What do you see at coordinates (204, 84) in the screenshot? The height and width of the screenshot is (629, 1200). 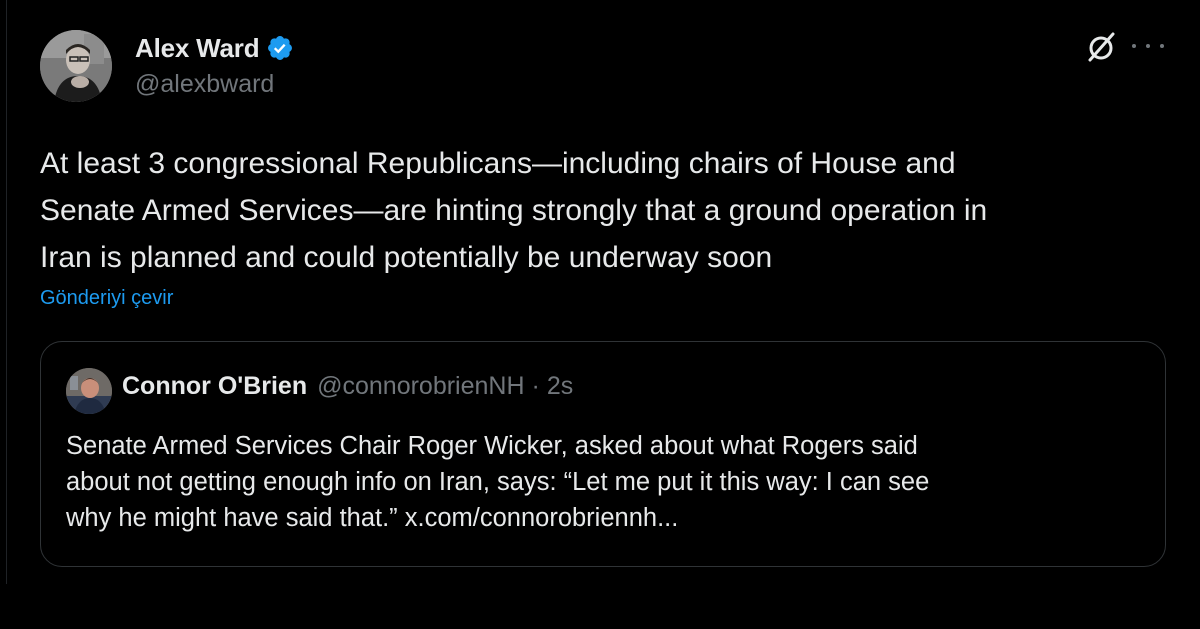 I see `author-handle: @alexbward` at bounding box center [204, 84].